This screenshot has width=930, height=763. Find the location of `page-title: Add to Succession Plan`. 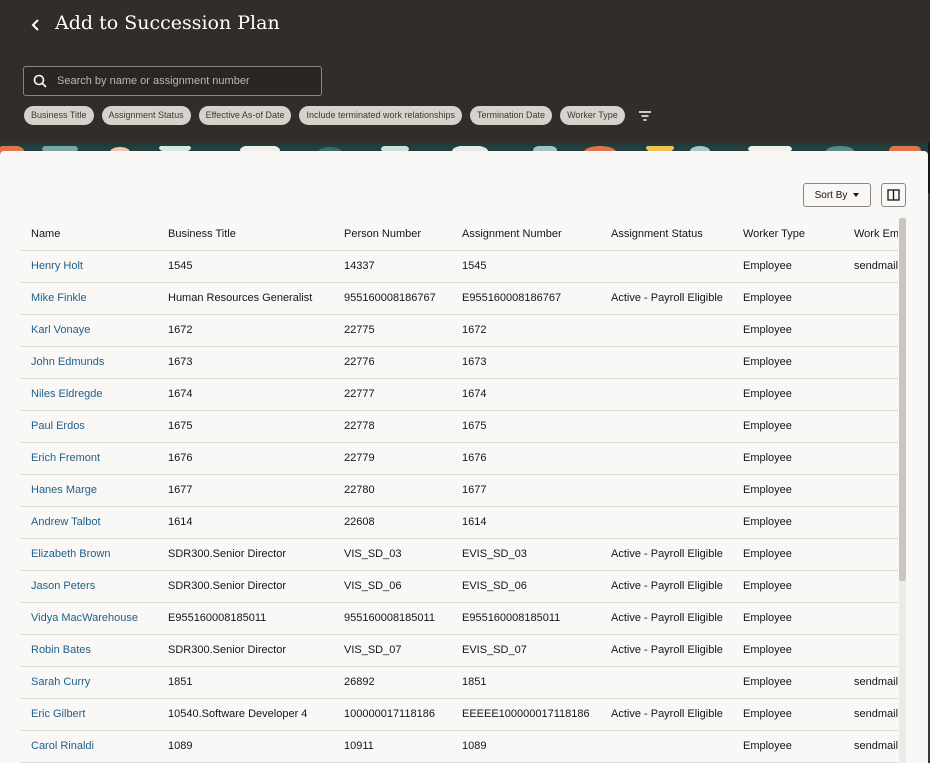

page-title: Add to Succession Plan is located at coordinates (167, 23).